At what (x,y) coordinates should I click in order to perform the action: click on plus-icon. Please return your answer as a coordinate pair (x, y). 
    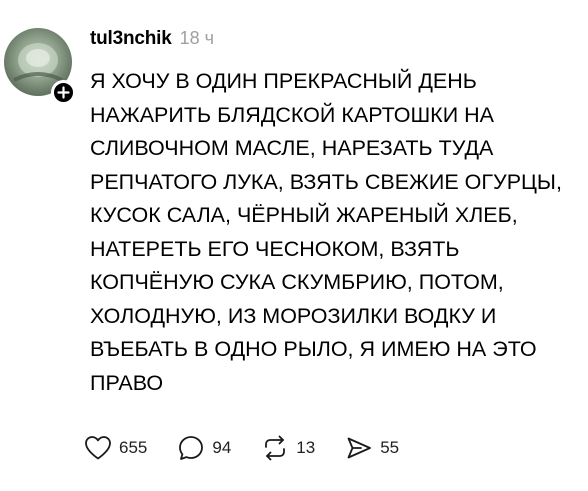
    Looking at the image, I should click on (63, 92).